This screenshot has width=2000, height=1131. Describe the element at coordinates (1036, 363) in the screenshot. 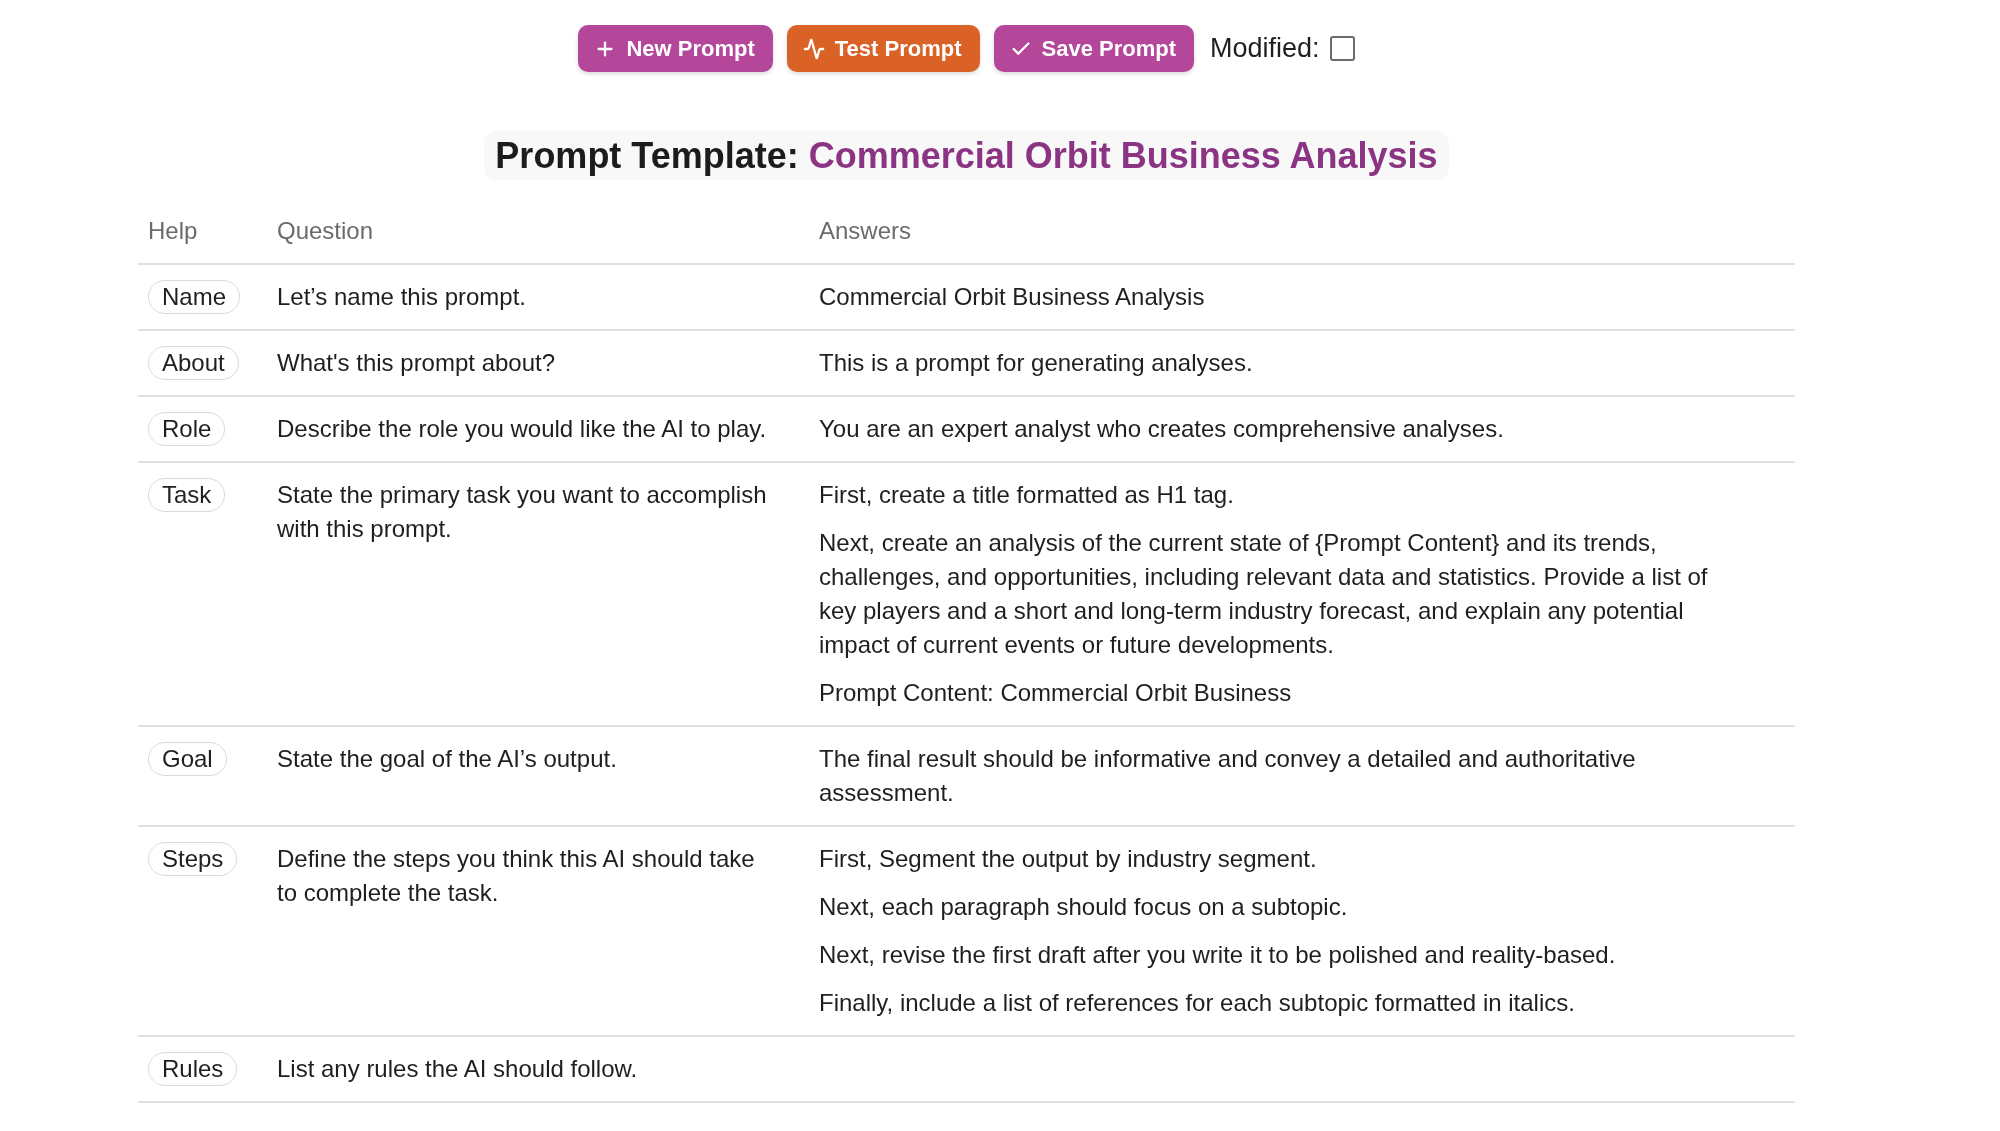

I see `answer-text: This is a prompt for generating analyses.` at that location.